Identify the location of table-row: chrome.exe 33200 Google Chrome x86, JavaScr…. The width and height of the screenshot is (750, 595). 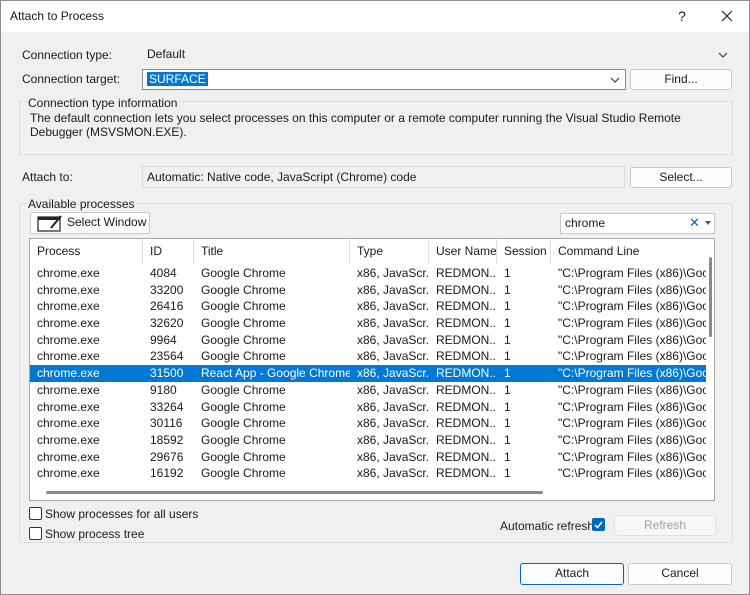
(368, 290).